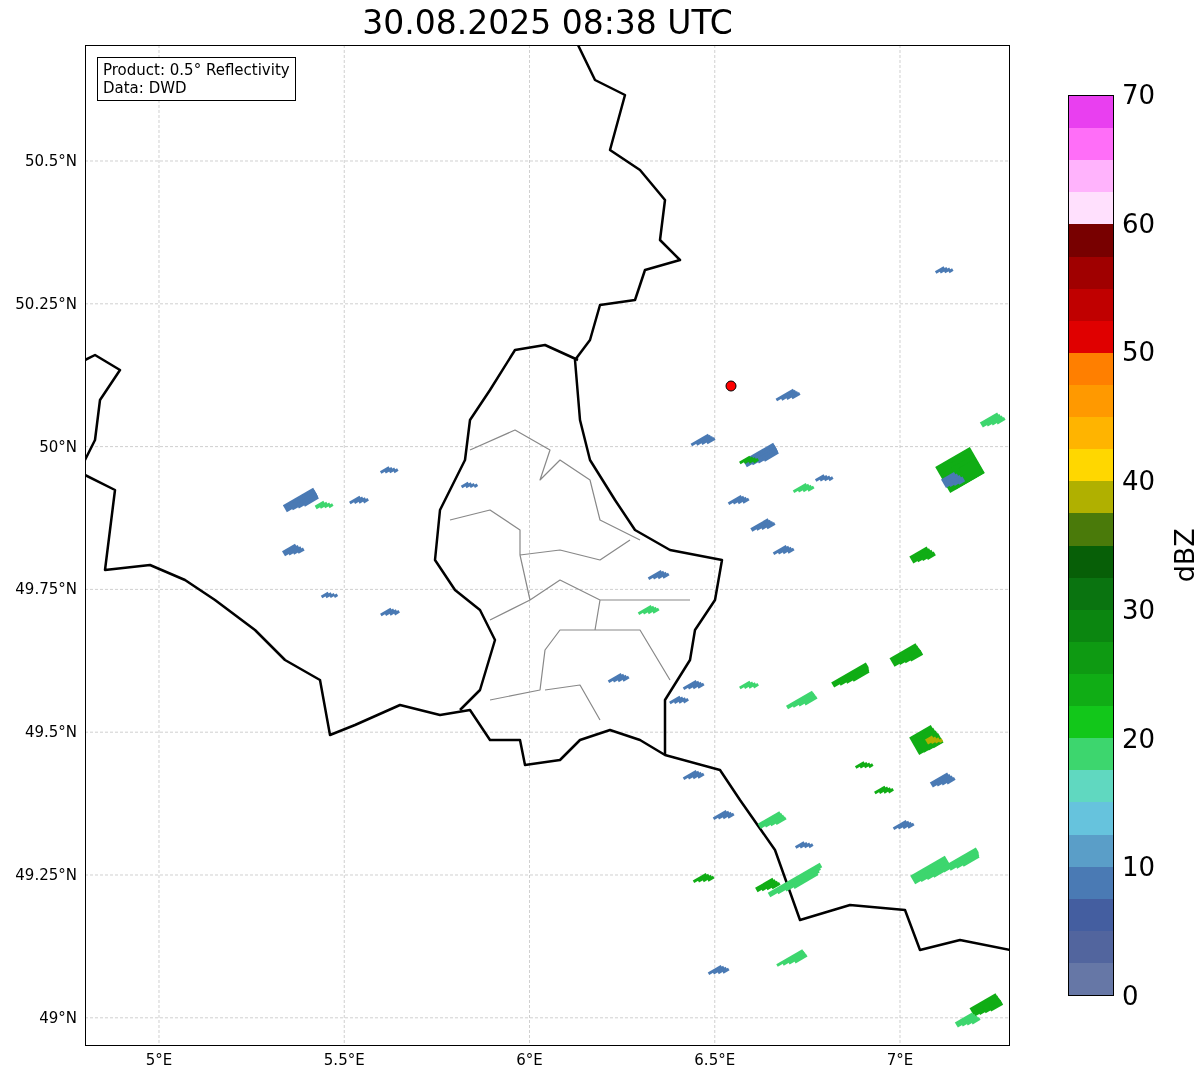 The image size is (1202, 1081). I want to click on info-text: Data: DWD, so click(145, 88).